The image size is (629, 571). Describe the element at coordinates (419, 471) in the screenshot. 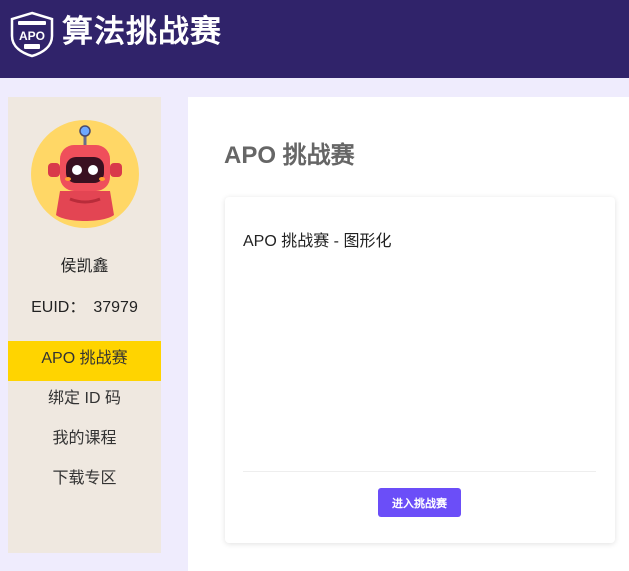

I see `card-divider` at that location.